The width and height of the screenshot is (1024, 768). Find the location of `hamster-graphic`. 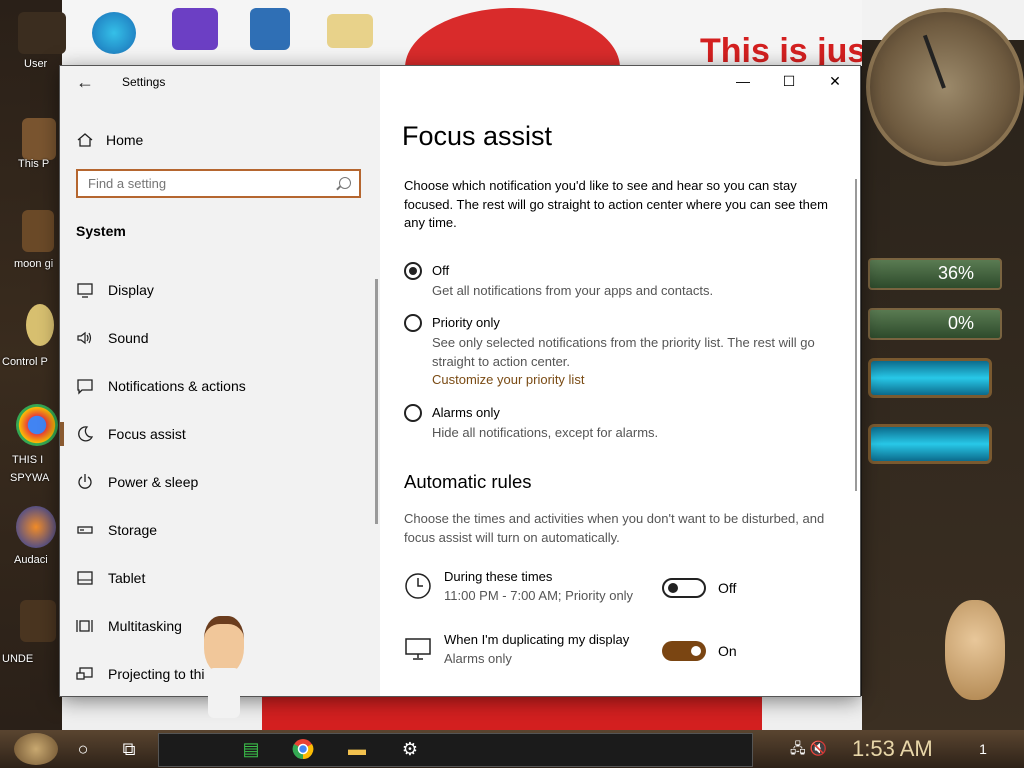

hamster-graphic is located at coordinates (975, 650).